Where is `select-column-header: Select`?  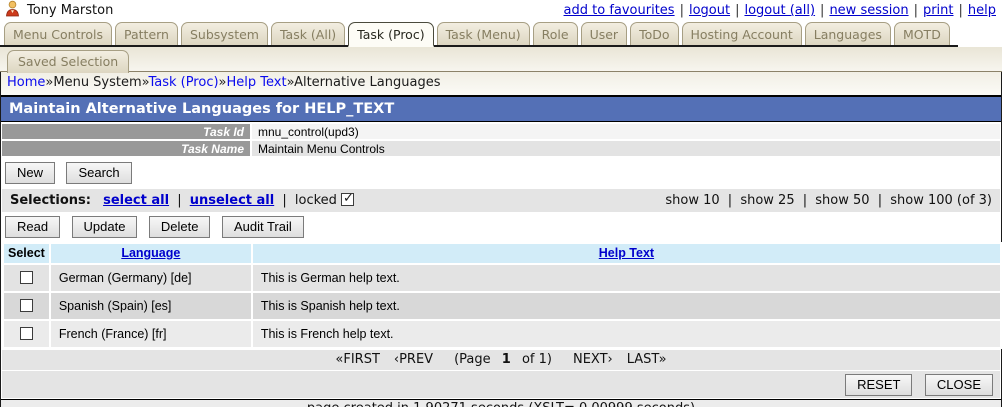
select-column-header: Select is located at coordinates (26, 253).